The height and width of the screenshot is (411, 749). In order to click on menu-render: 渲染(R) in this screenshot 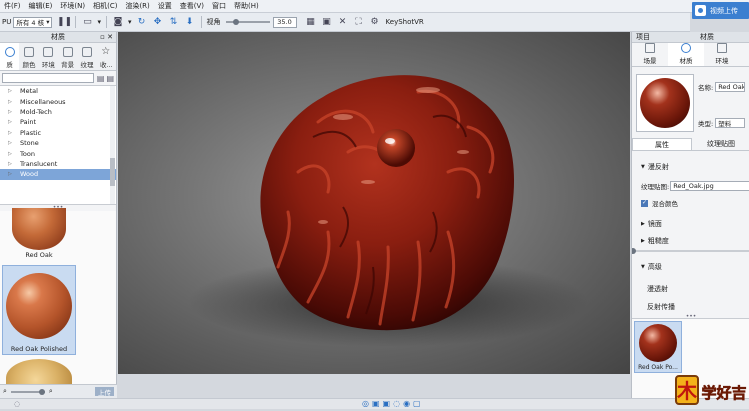, I will do `click(137, 6)`.